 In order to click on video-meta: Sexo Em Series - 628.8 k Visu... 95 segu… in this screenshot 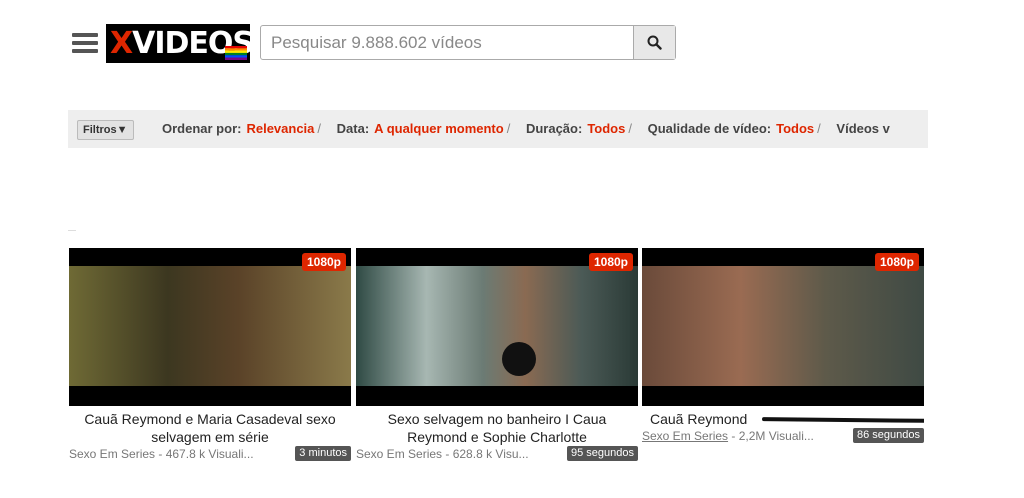, I will do `click(497, 454)`.